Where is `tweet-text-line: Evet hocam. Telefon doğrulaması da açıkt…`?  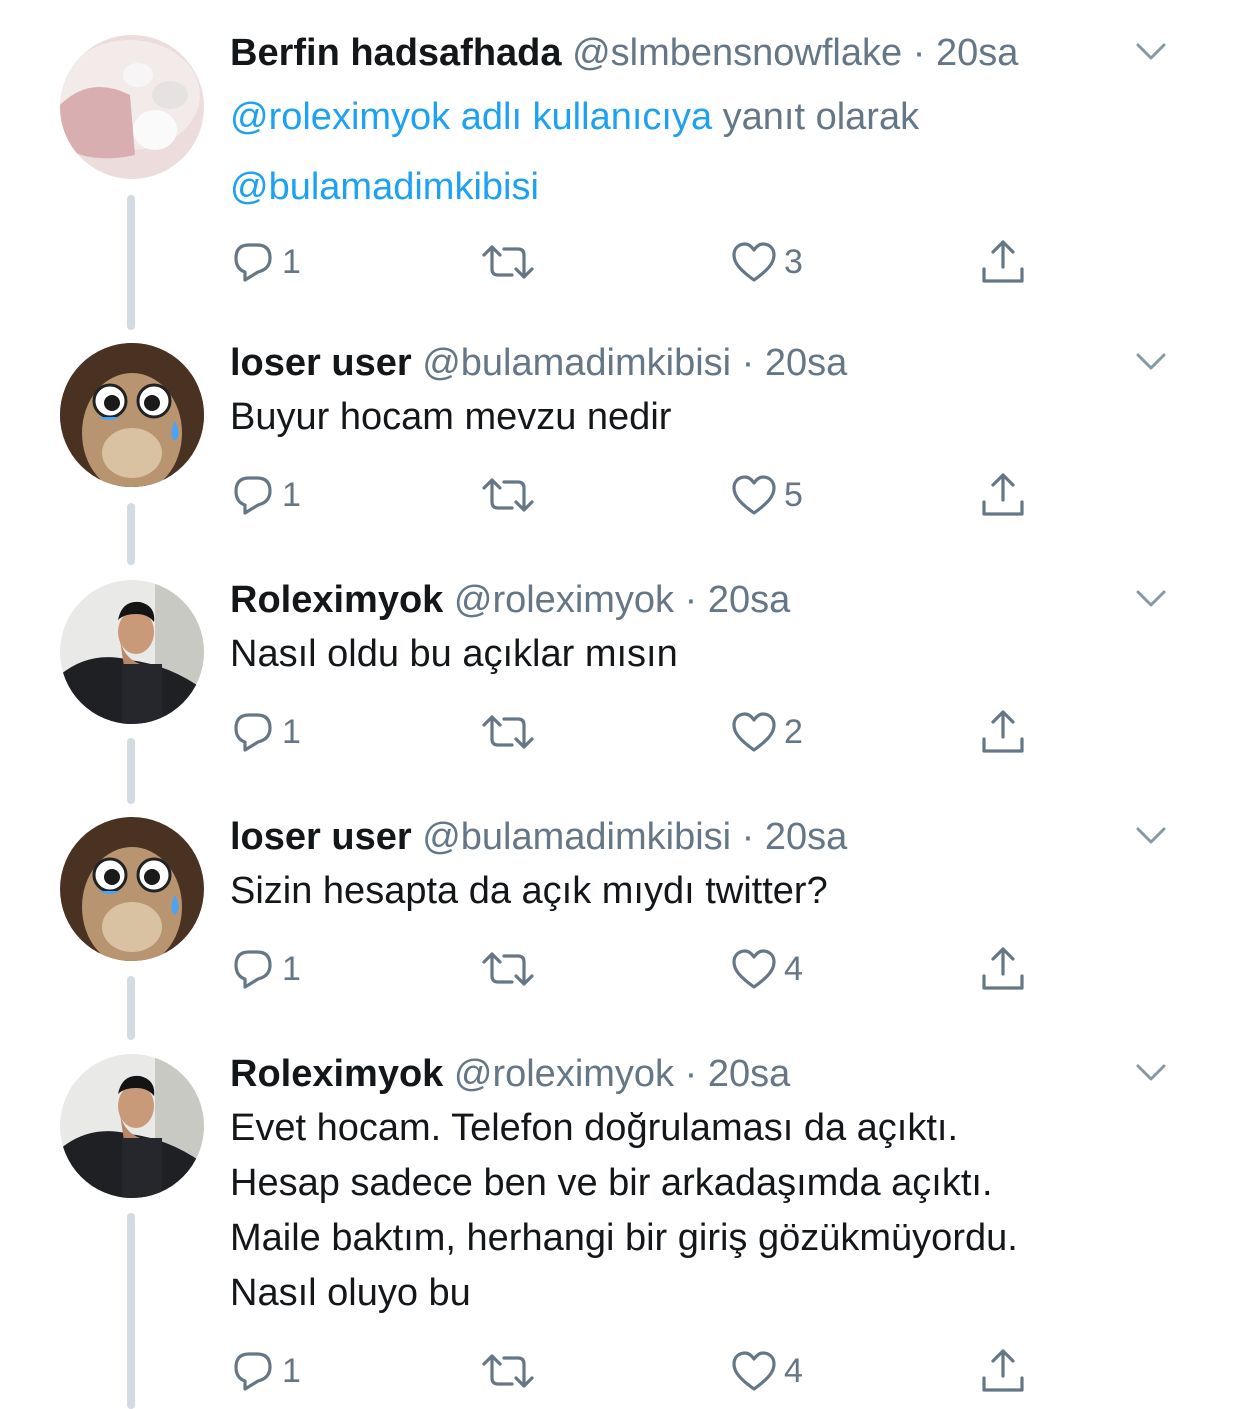 tweet-text-line: Evet hocam. Telefon doğrulaması da açıkt… is located at coordinates (594, 1128).